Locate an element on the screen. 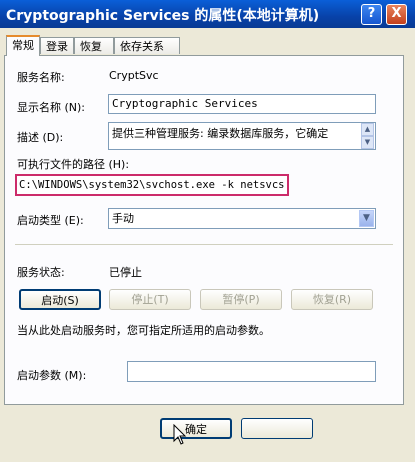  start-button: 启动(S) is located at coordinates (60, 299).